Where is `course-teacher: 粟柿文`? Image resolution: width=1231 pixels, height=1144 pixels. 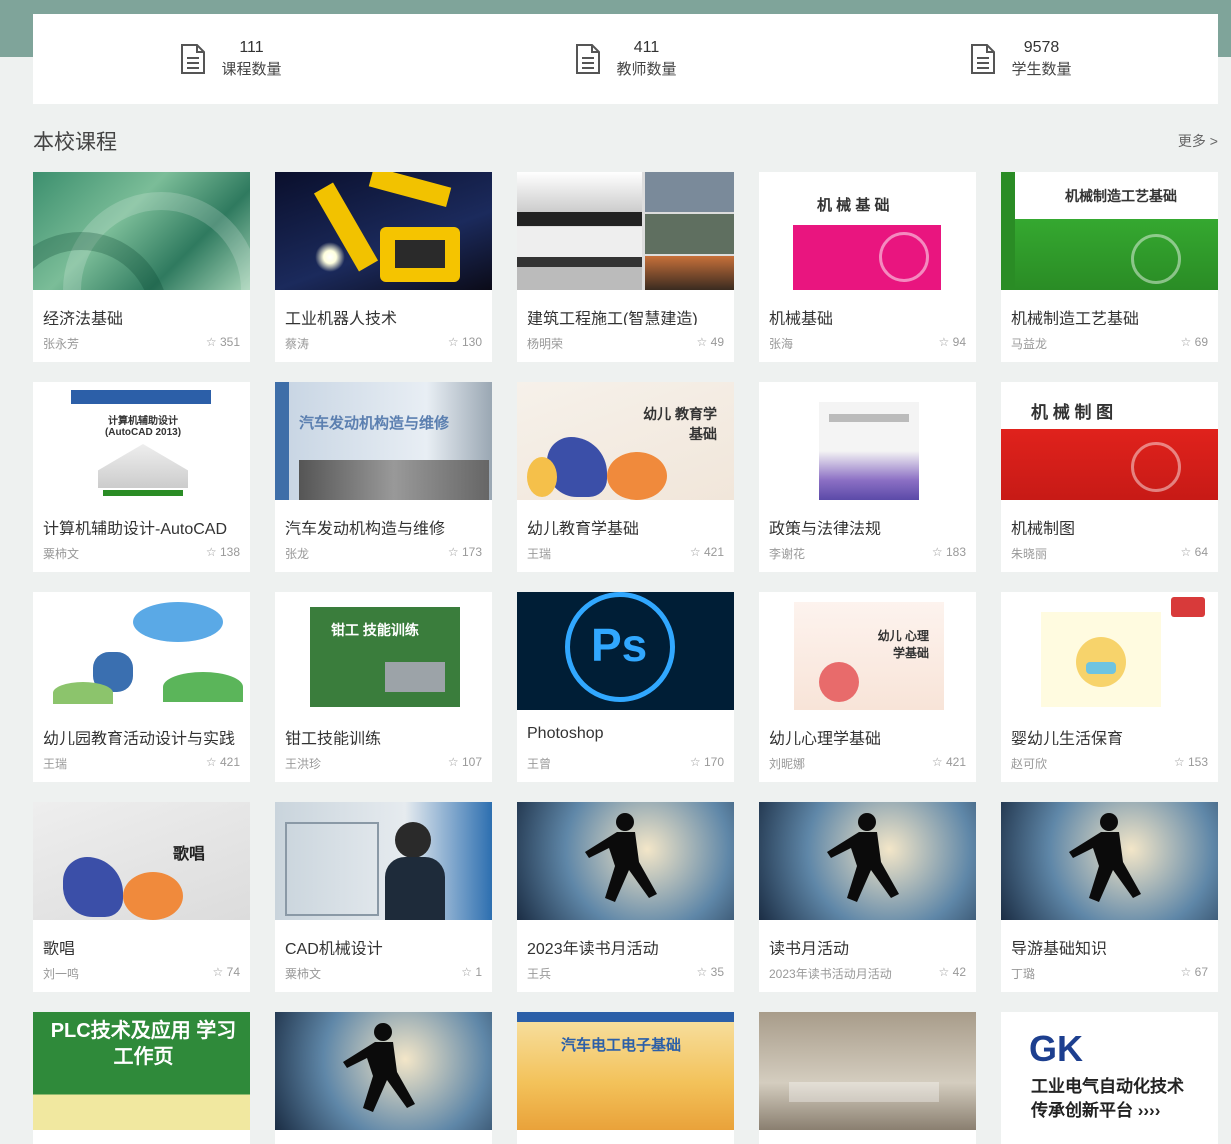 course-teacher: 粟柿文 is located at coordinates (61, 554).